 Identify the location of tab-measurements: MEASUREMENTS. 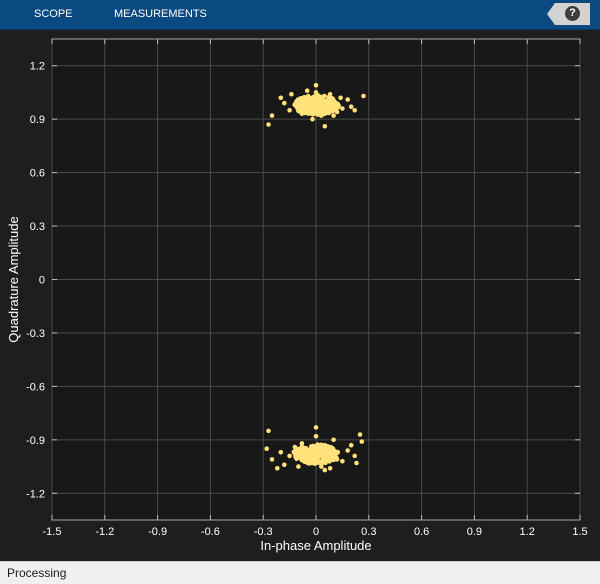
(160, 14).